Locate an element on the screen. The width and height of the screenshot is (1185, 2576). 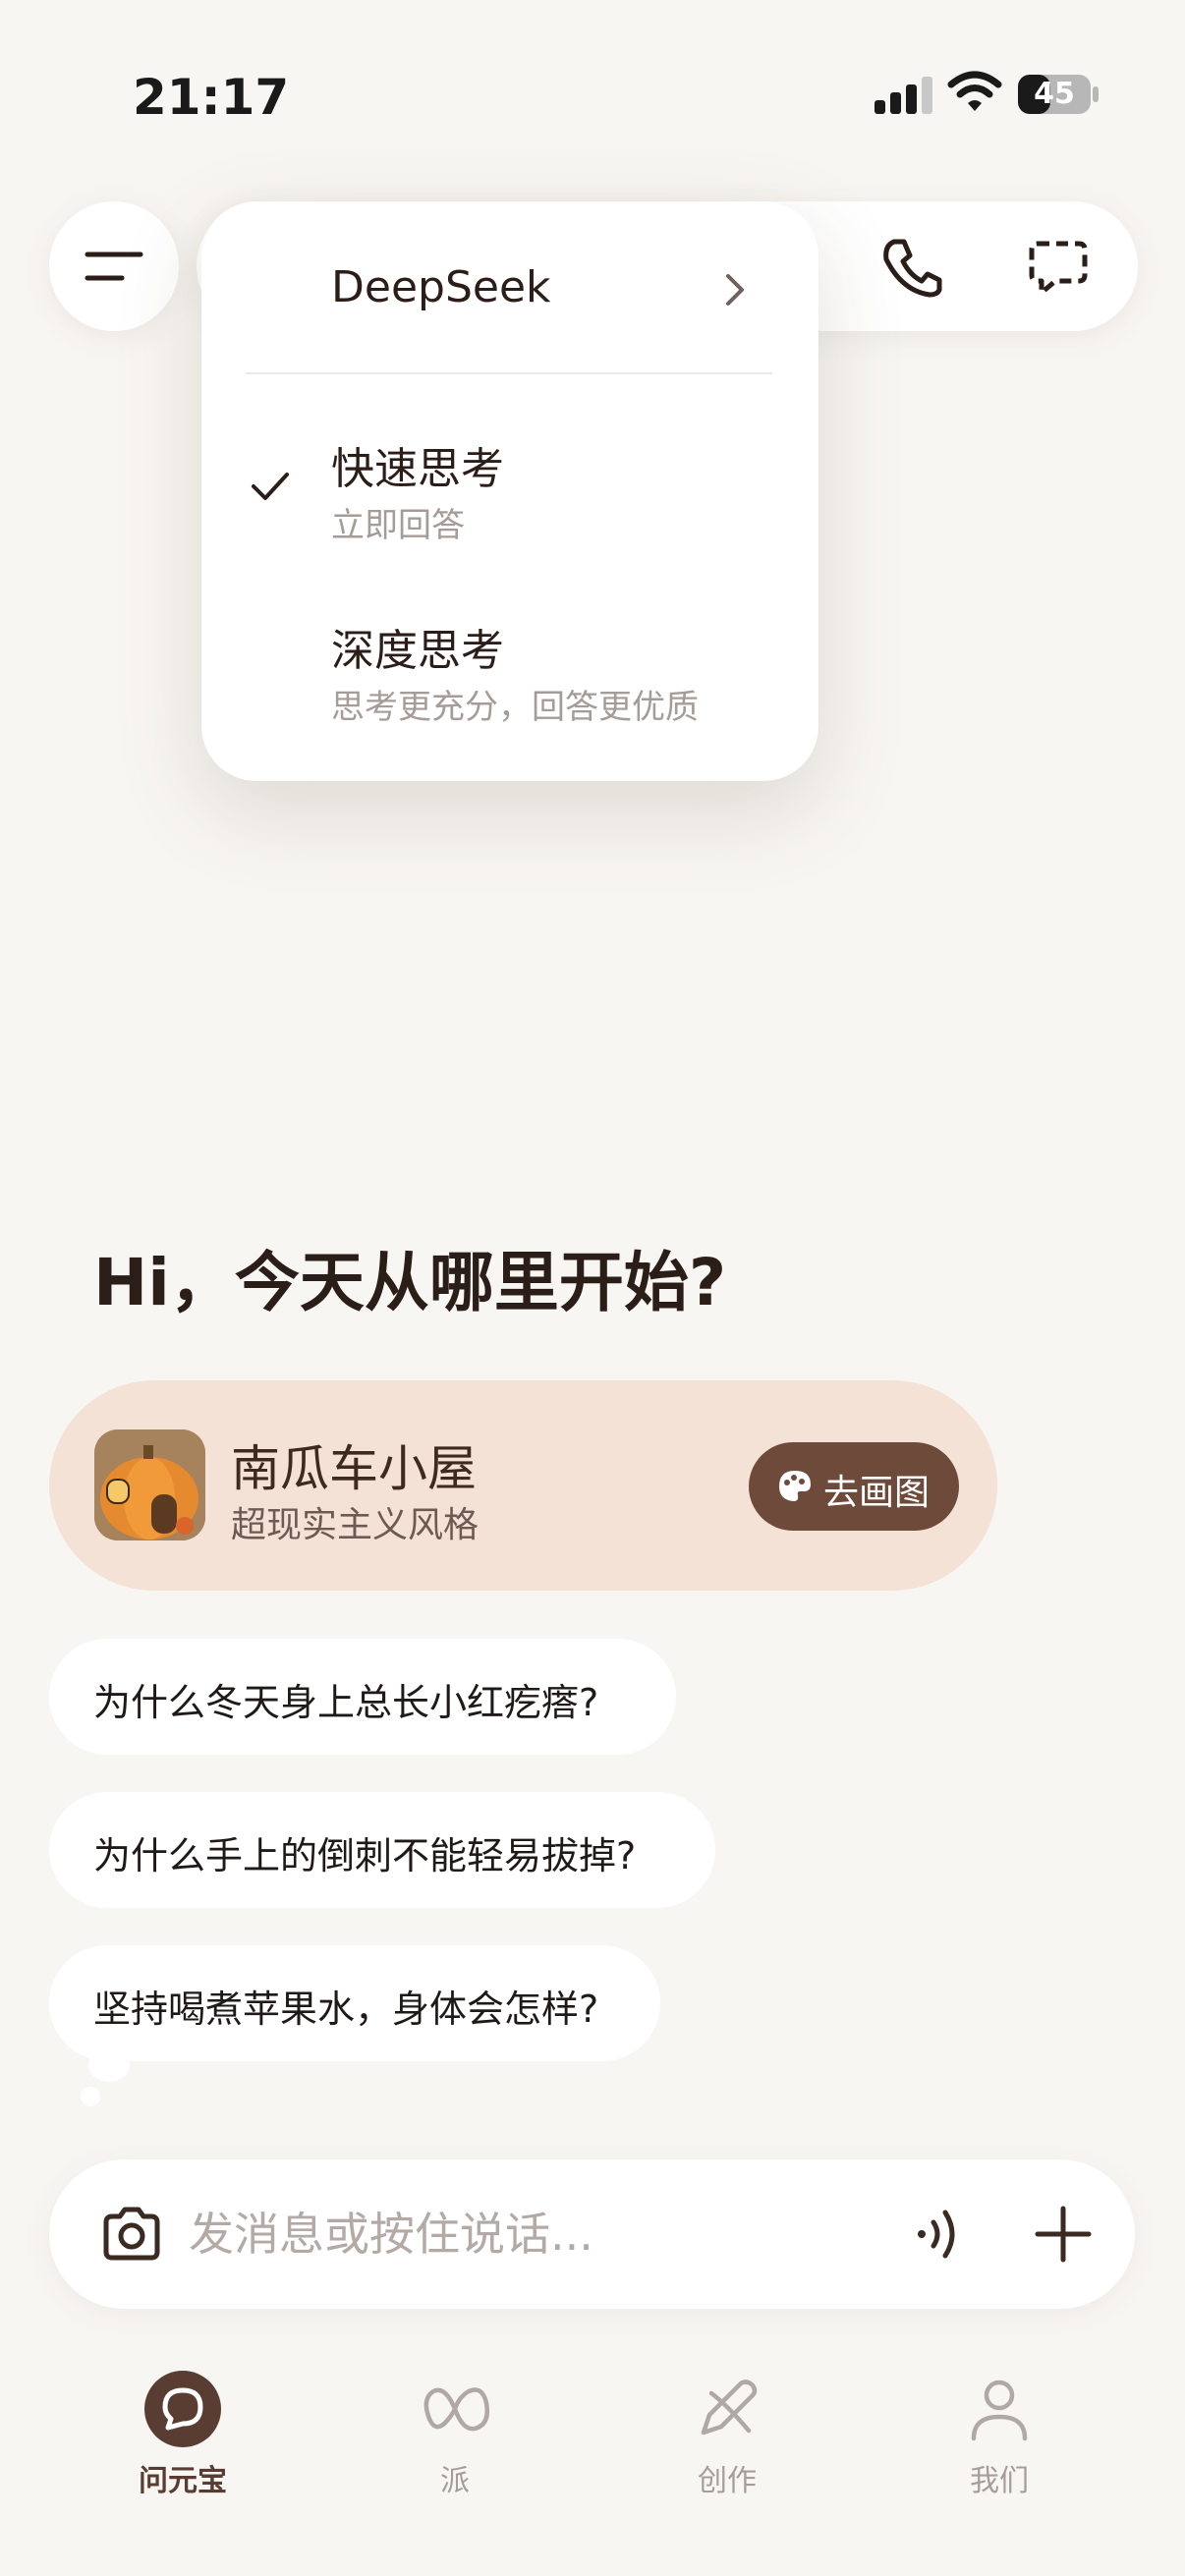
battery-cap is located at coordinates (1096, 94).